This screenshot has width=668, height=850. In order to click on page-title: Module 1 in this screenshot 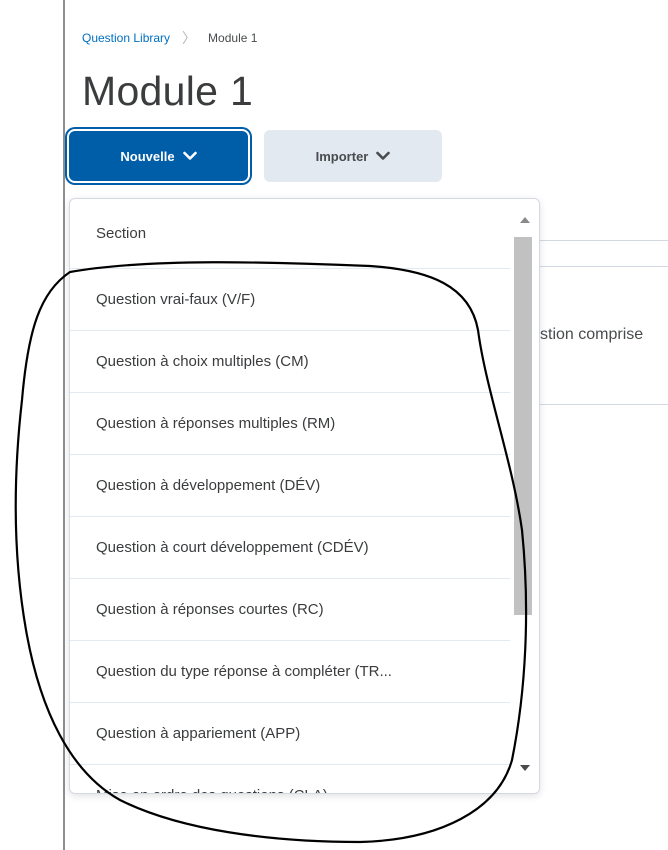, I will do `click(168, 91)`.